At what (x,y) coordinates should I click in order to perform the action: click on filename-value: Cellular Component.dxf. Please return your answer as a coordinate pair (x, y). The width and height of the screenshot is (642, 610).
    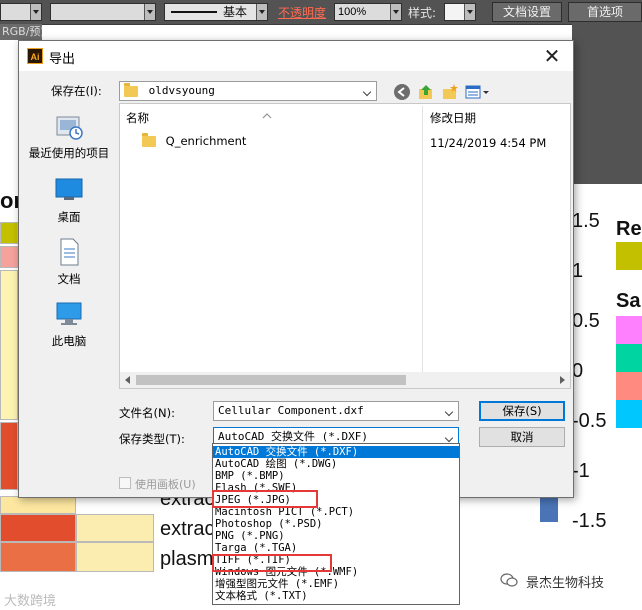
    Looking at the image, I should click on (291, 410).